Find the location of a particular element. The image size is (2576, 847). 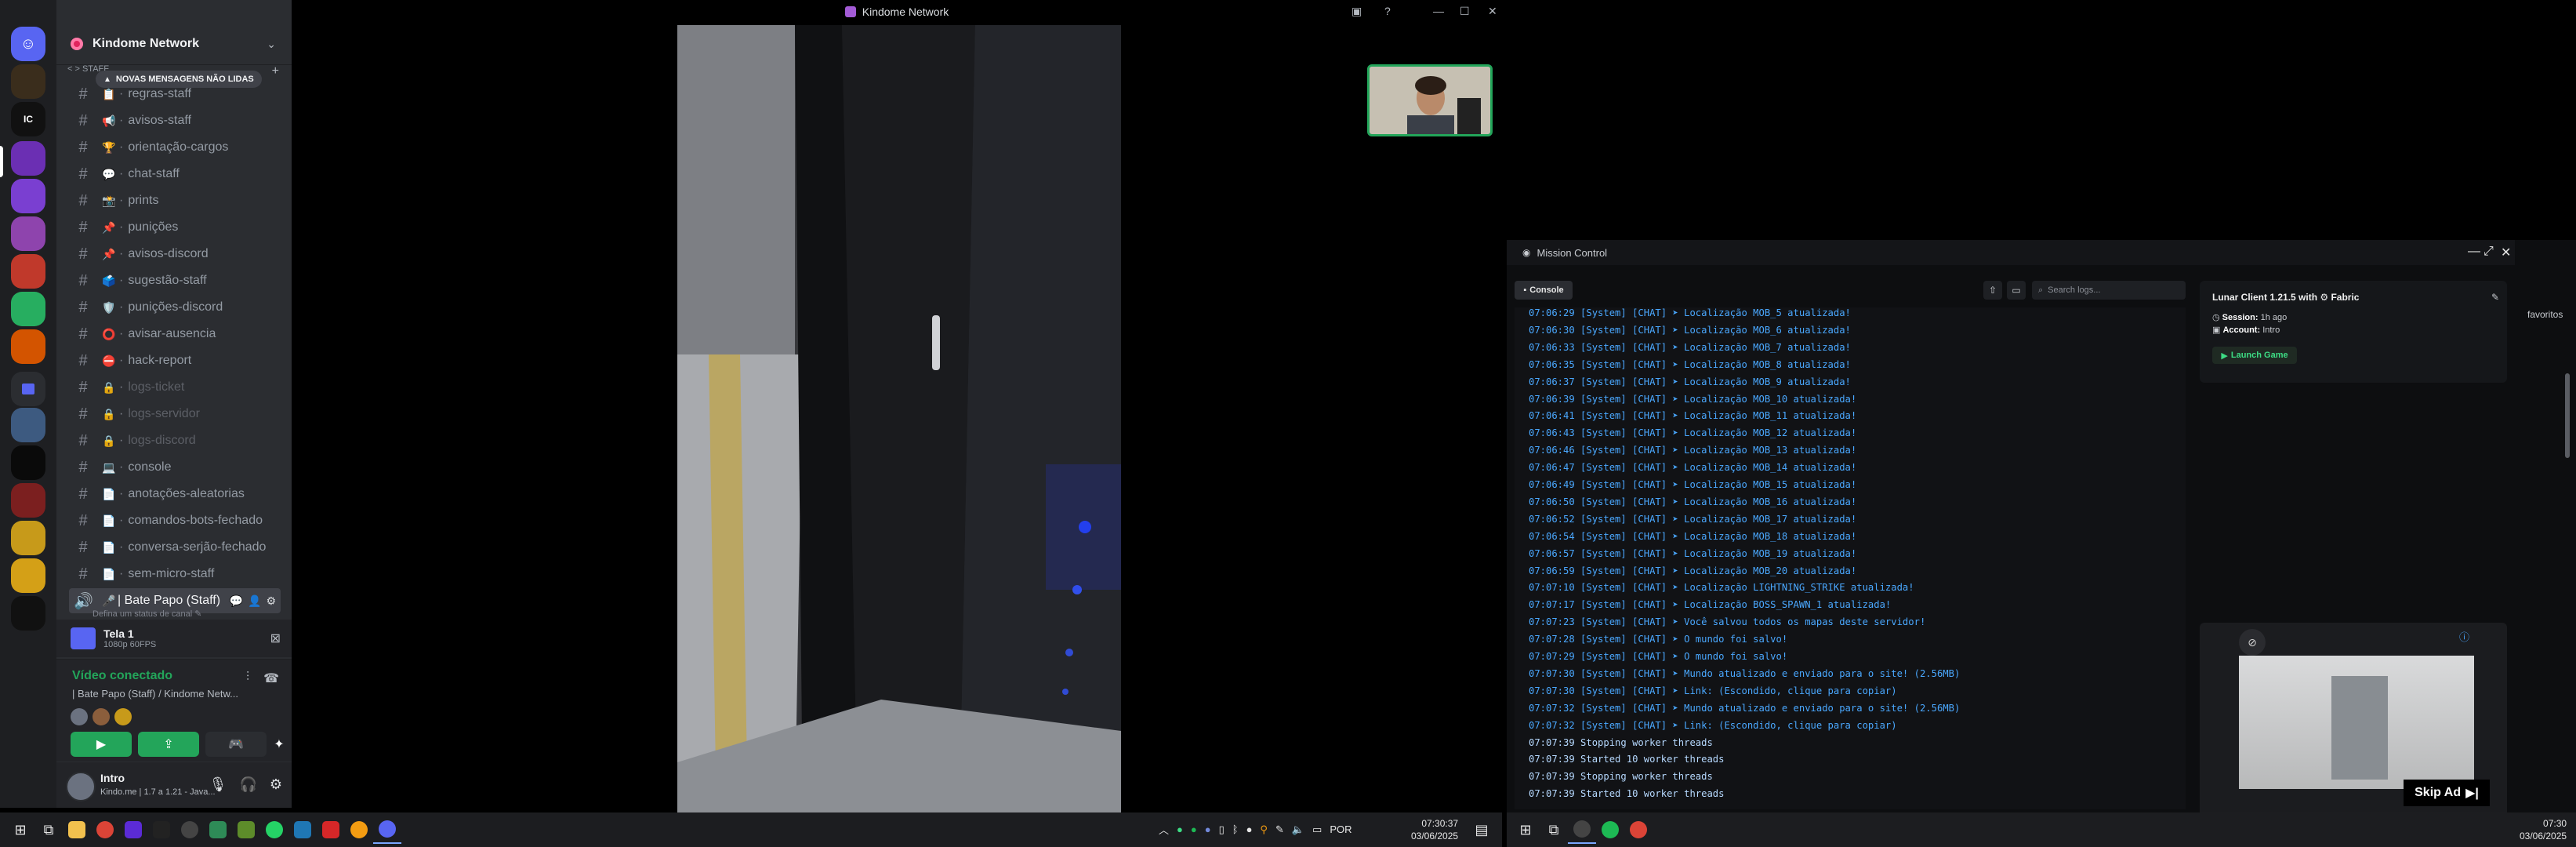

screen-share-button: ⇪ is located at coordinates (168, 744).